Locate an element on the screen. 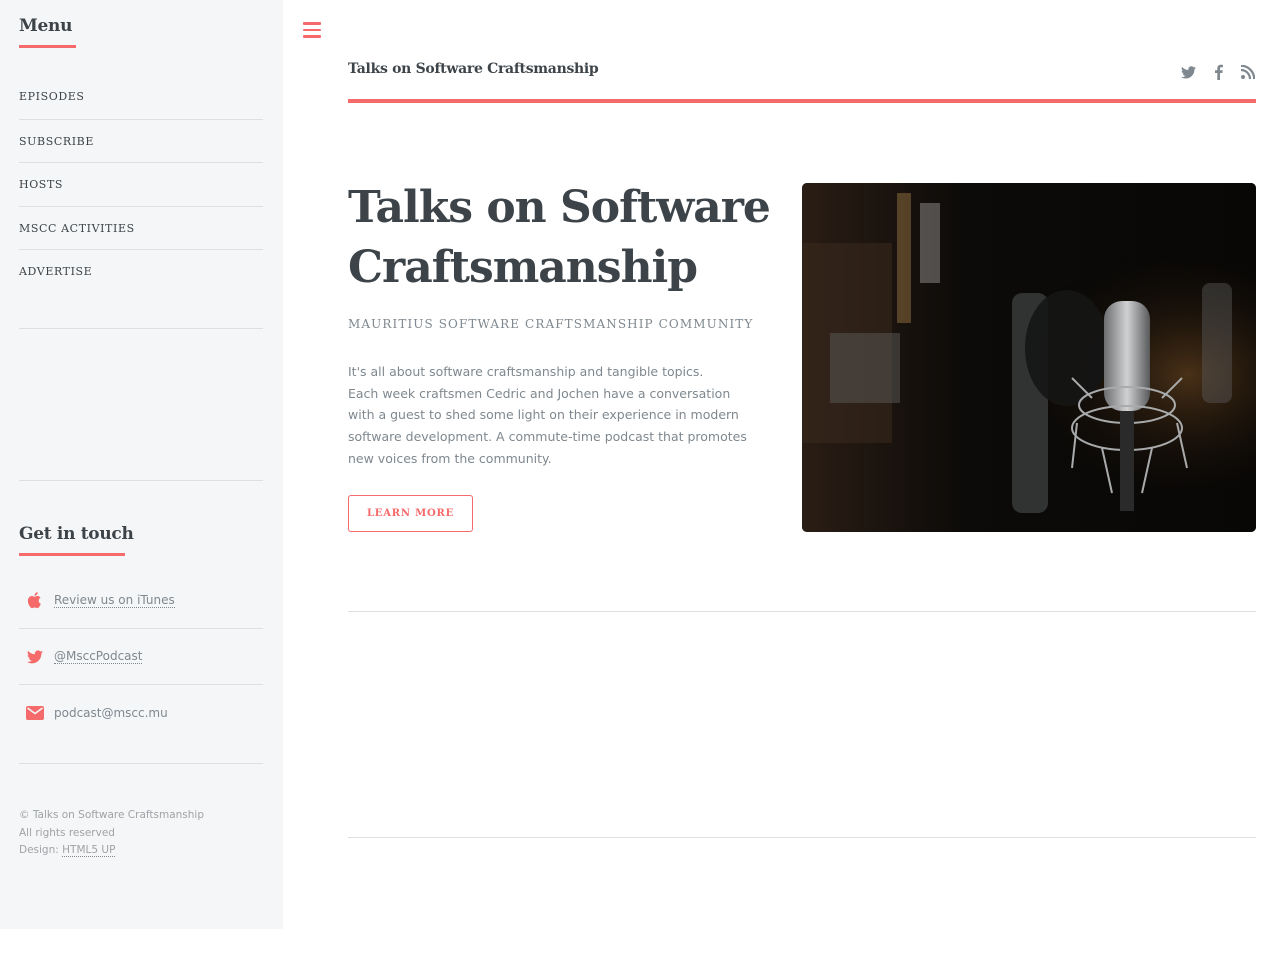 The height and width of the screenshot is (960, 1280). design-credit: Design: HTML5 UP is located at coordinates (111, 851).